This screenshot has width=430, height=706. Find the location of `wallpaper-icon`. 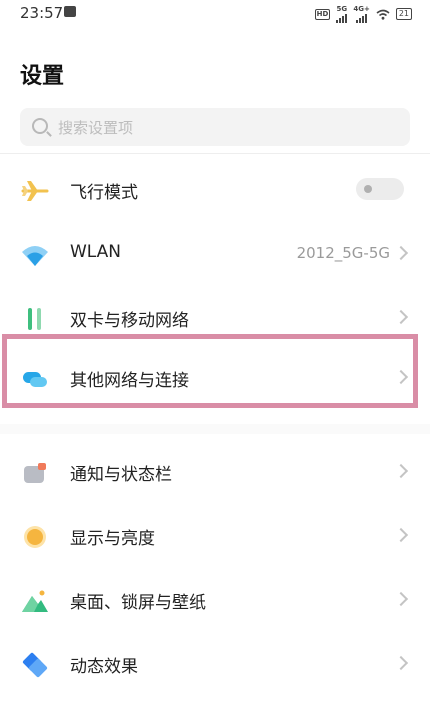

wallpaper-icon is located at coordinates (35, 601).